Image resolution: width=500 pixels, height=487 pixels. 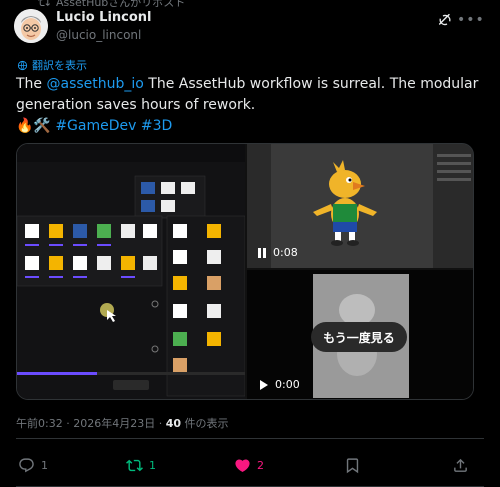 What do you see at coordinates (445, 20) in the screenshot?
I see `grok-icon` at bounding box center [445, 20].